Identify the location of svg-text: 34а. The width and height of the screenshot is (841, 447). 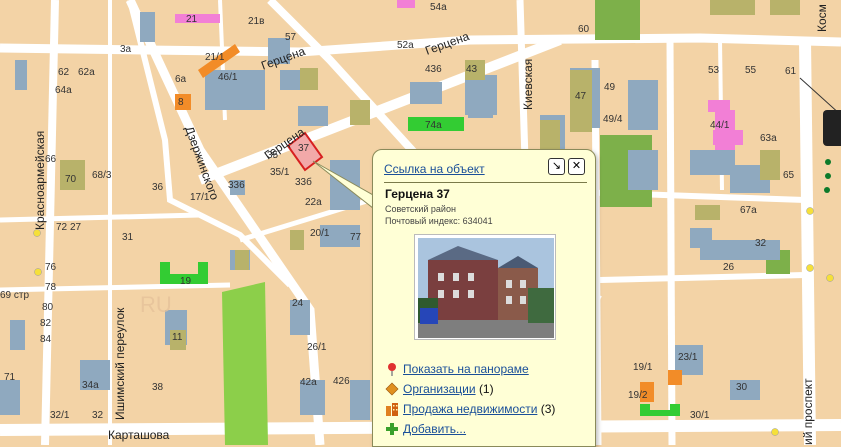
(90, 385).